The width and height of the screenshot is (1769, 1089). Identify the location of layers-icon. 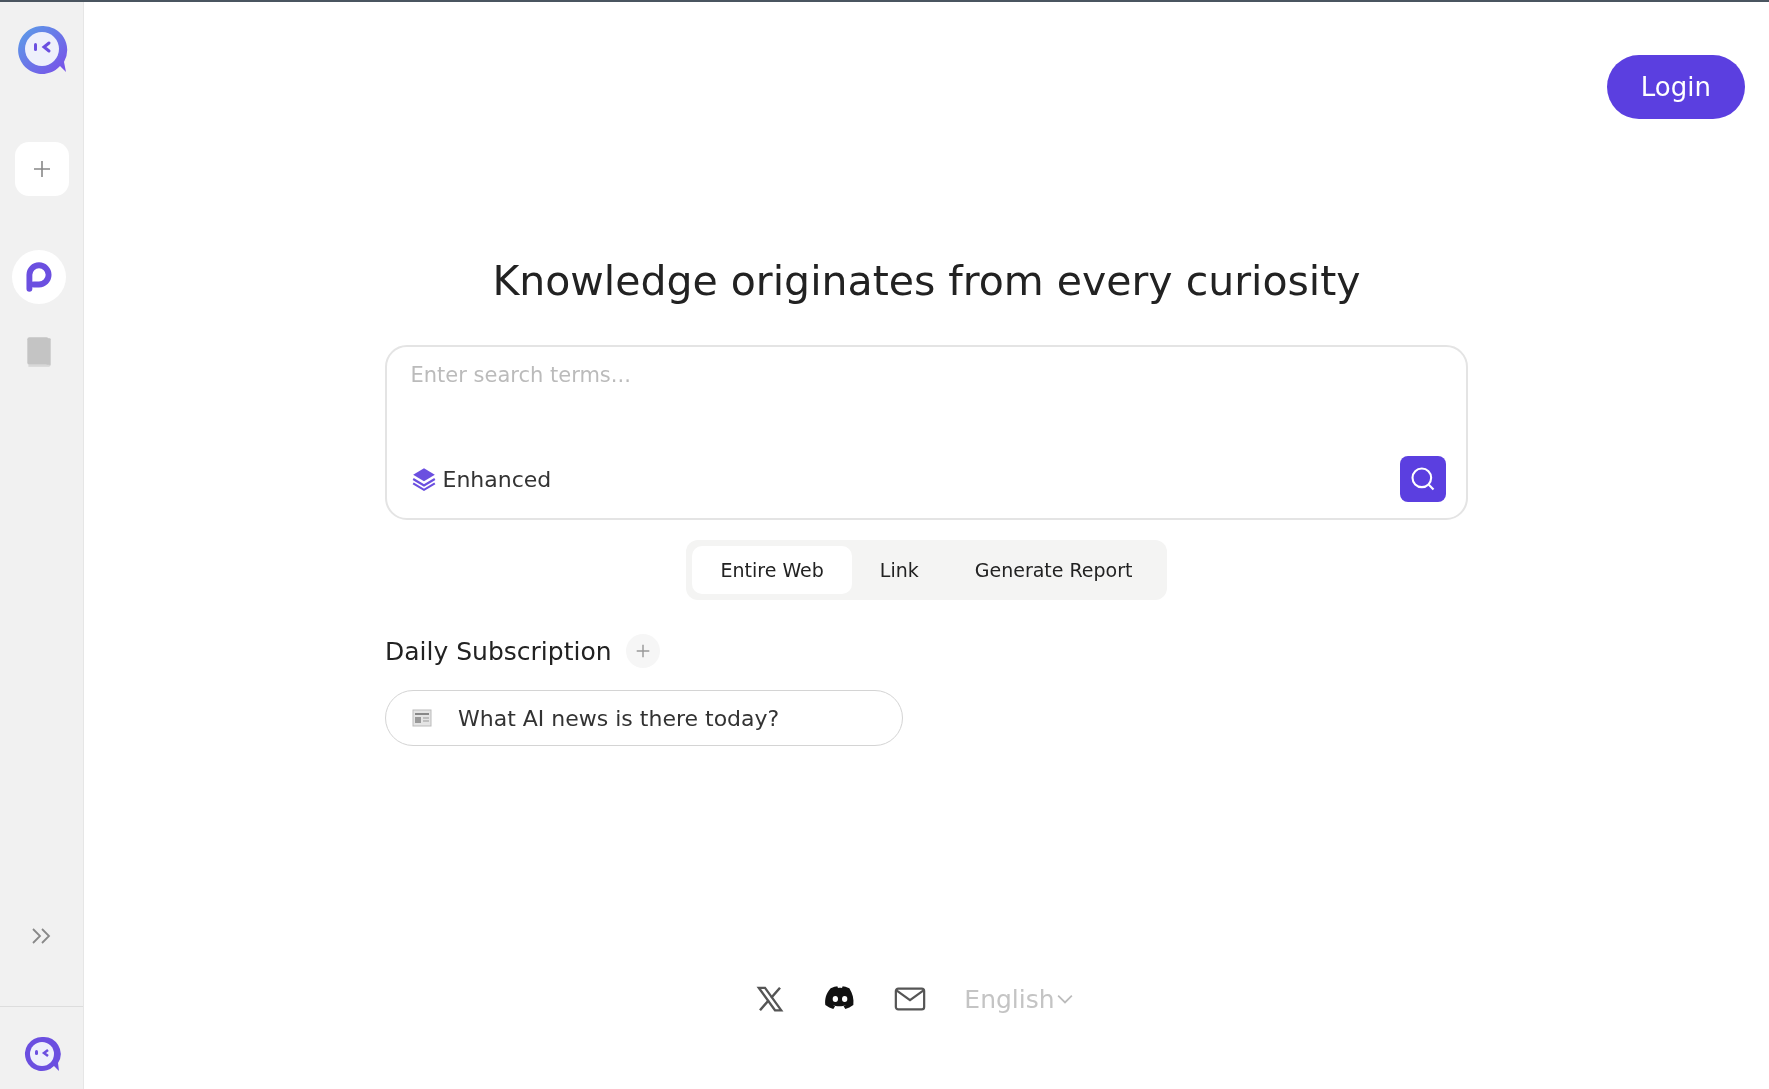
(423, 479).